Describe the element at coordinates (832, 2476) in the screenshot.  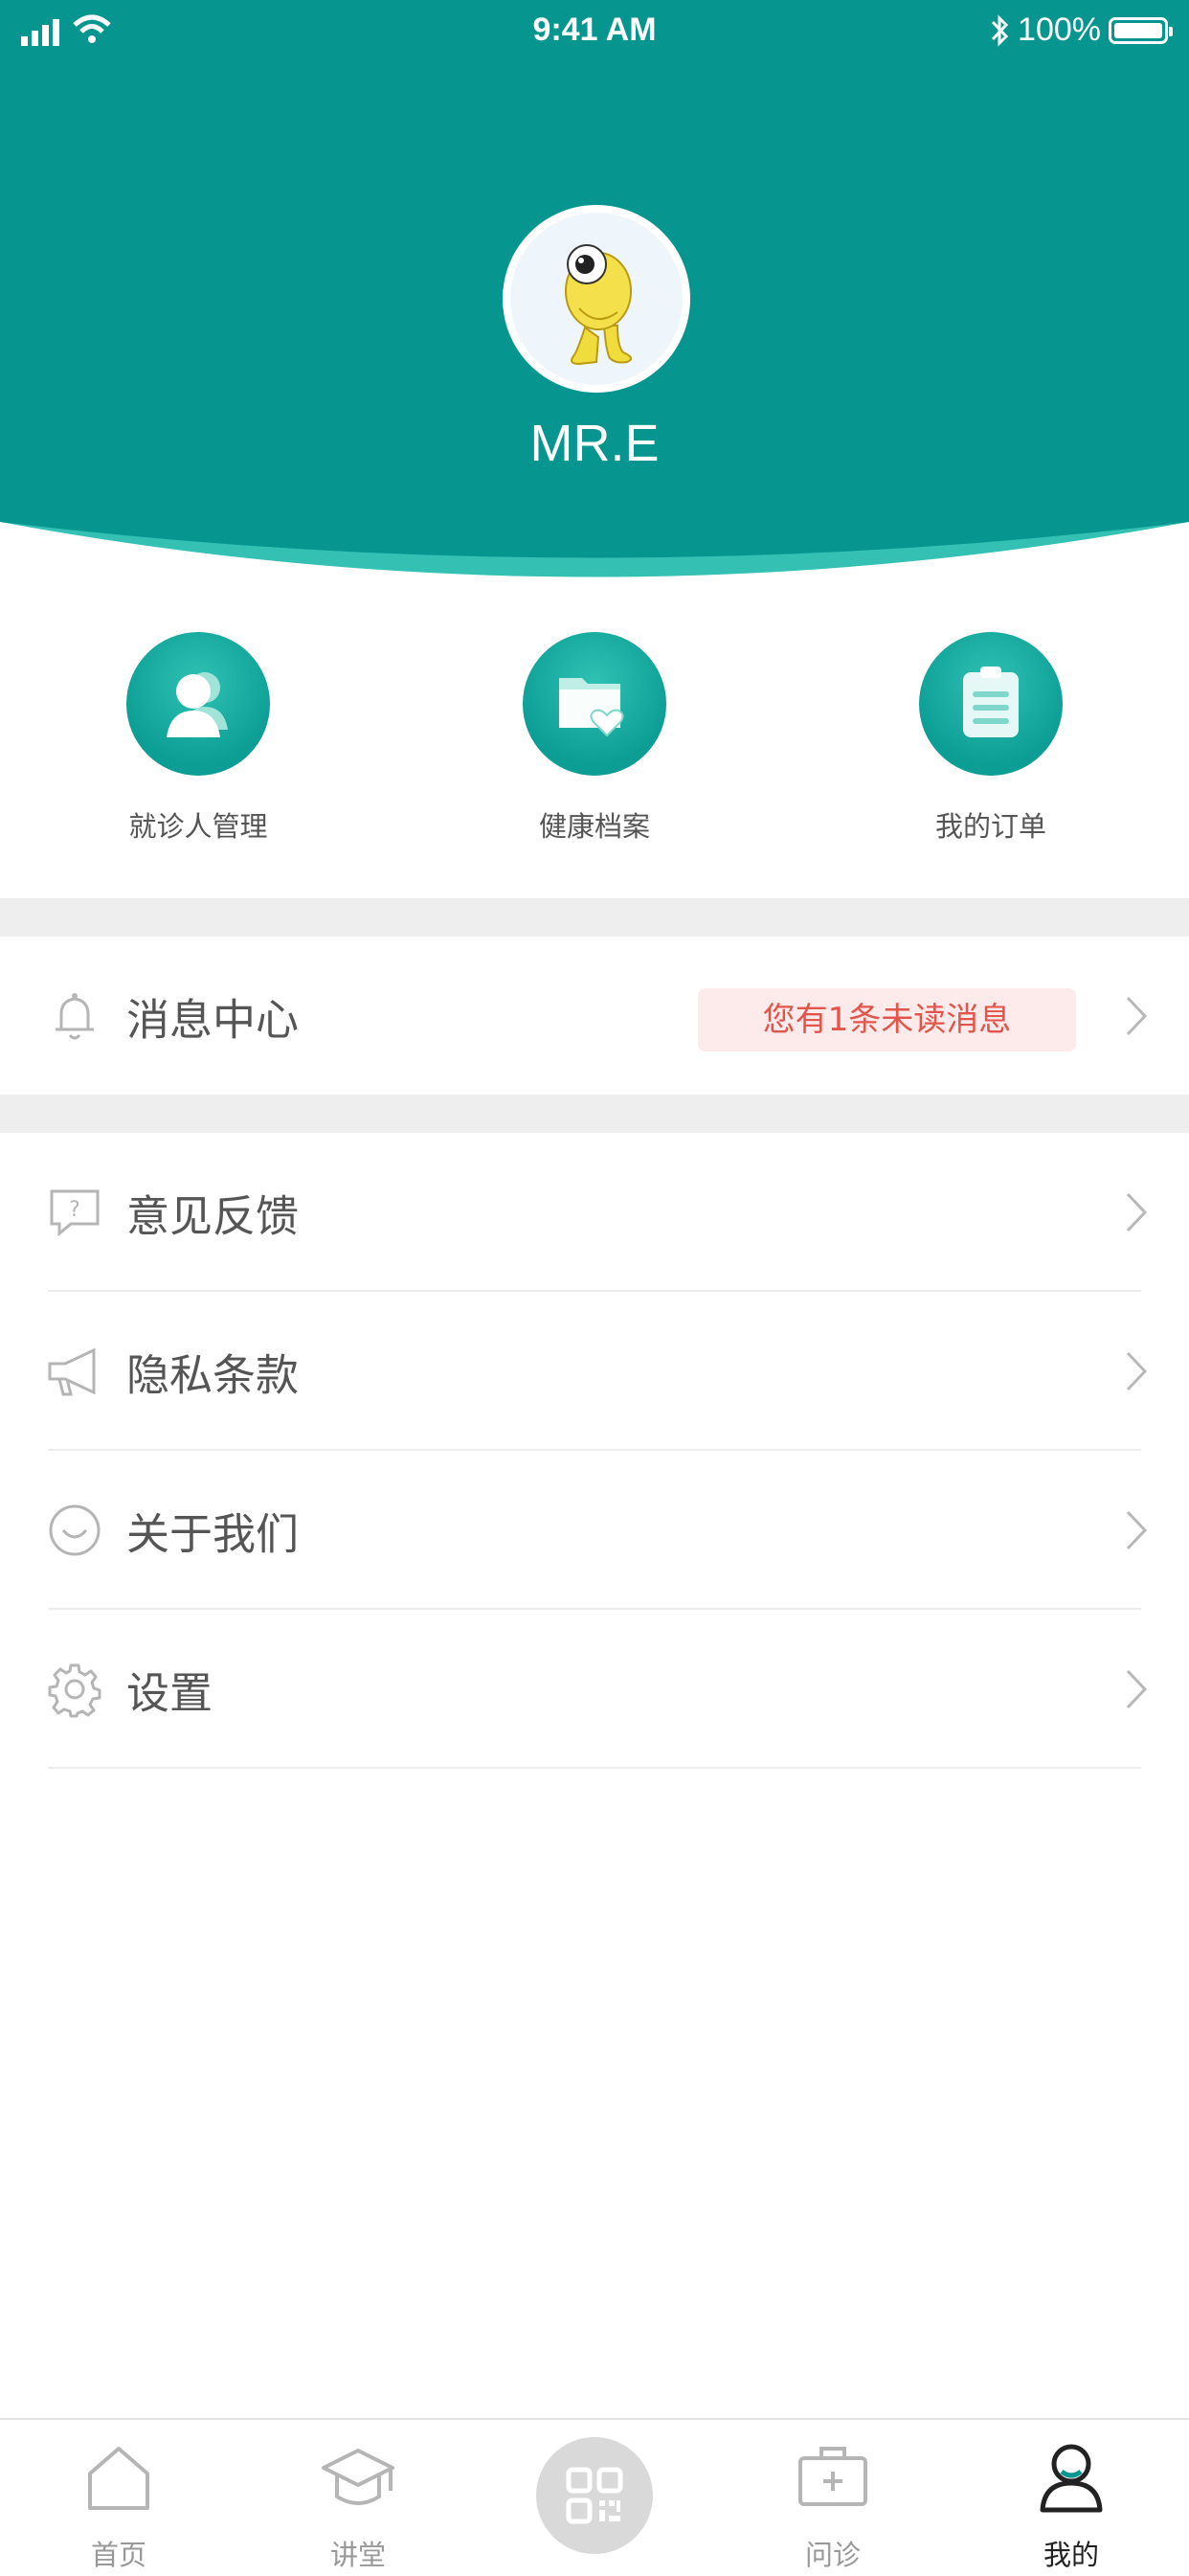
I see `medical-kit-icon` at that location.